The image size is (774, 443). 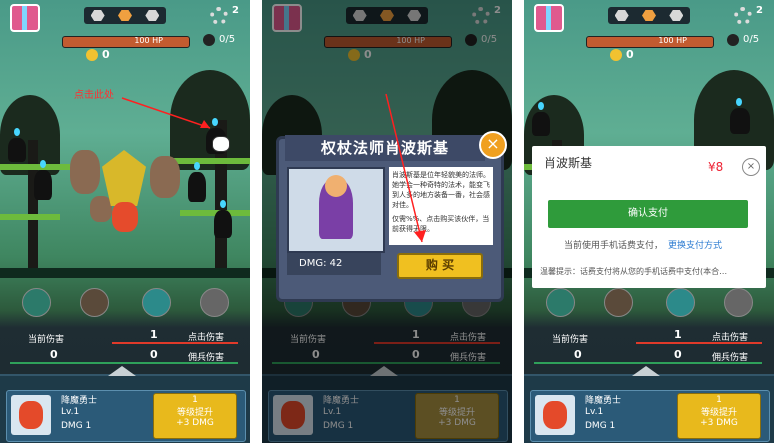 What do you see at coordinates (166, 113) in the screenshot?
I see `hint-arrow-icon` at bounding box center [166, 113].